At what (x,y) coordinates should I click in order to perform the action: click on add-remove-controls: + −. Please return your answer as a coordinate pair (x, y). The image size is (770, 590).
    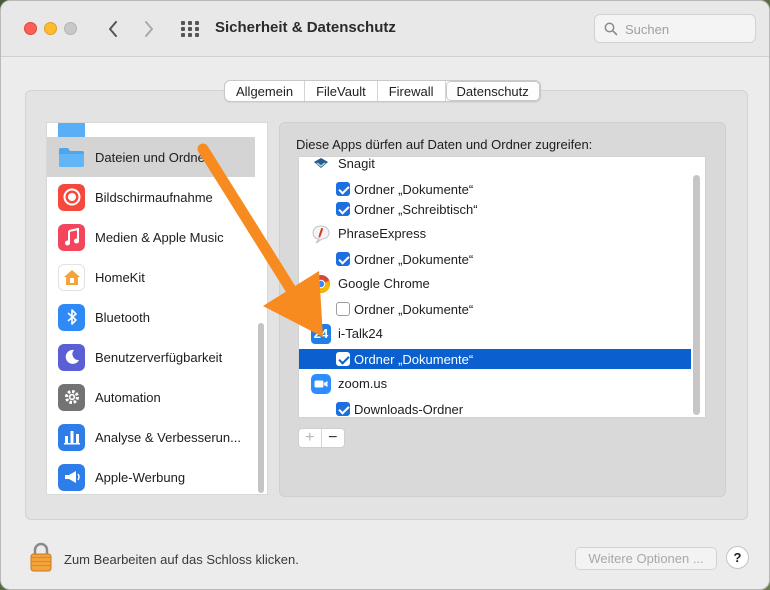
    Looking at the image, I should click on (321, 438).